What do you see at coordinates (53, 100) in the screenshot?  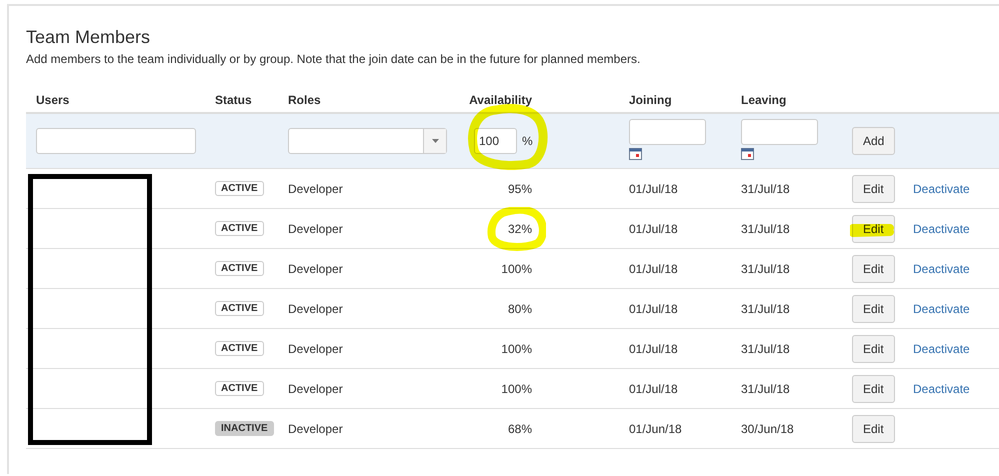 I see `column-header: Users` at bounding box center [53, 100].